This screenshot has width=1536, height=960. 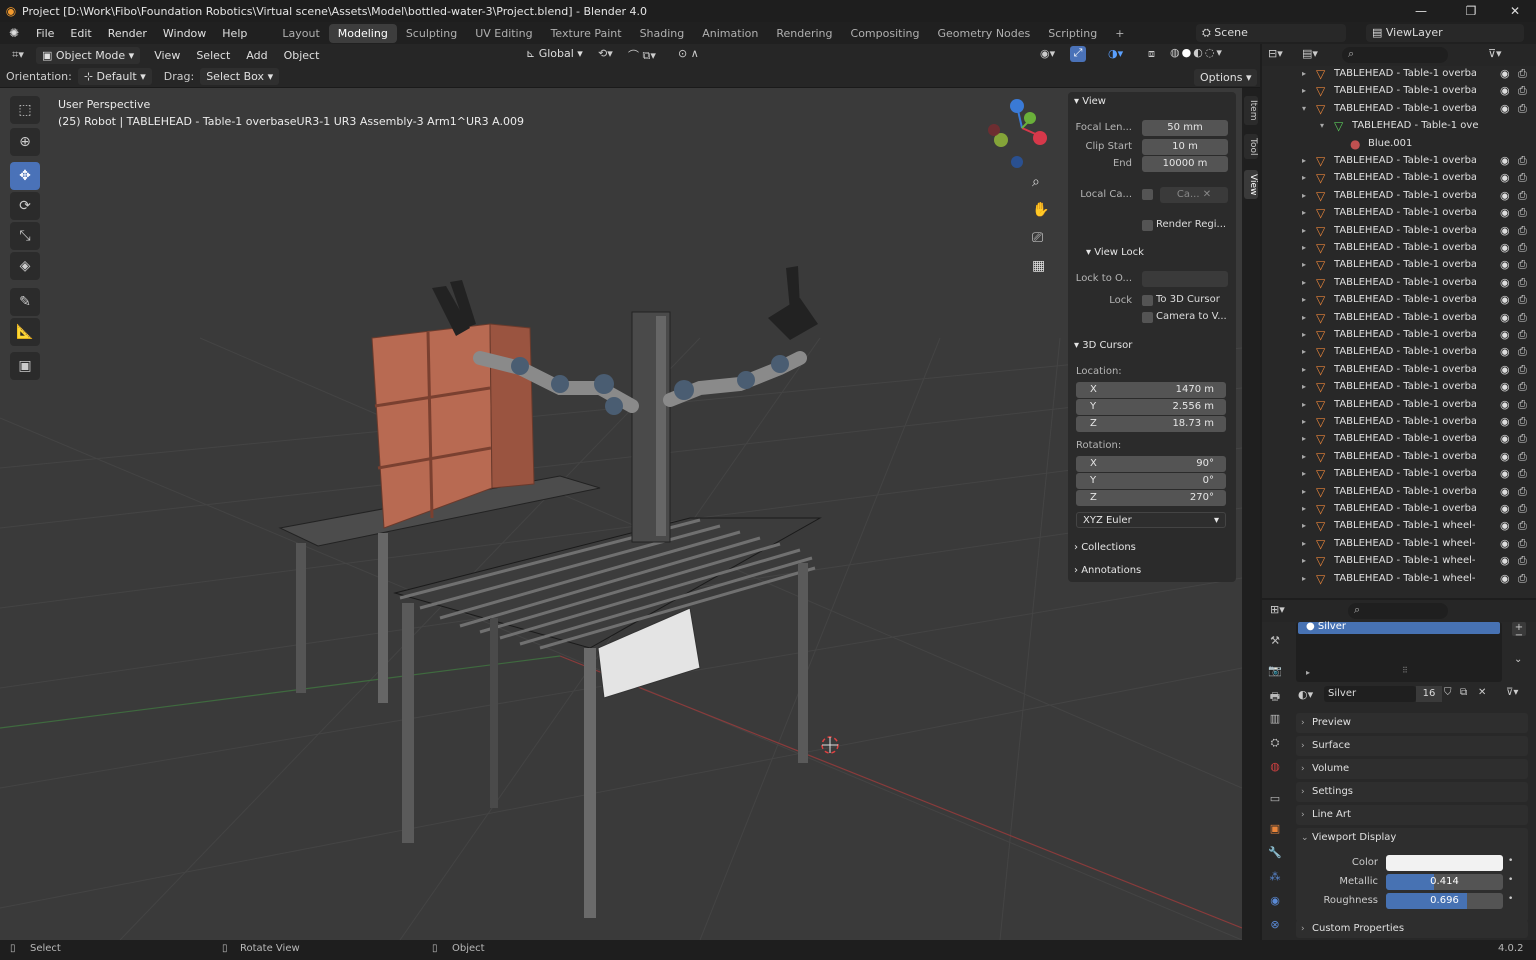 I want to click on local-camera-field: Ca... ✕, so click(x=1194, y=195).